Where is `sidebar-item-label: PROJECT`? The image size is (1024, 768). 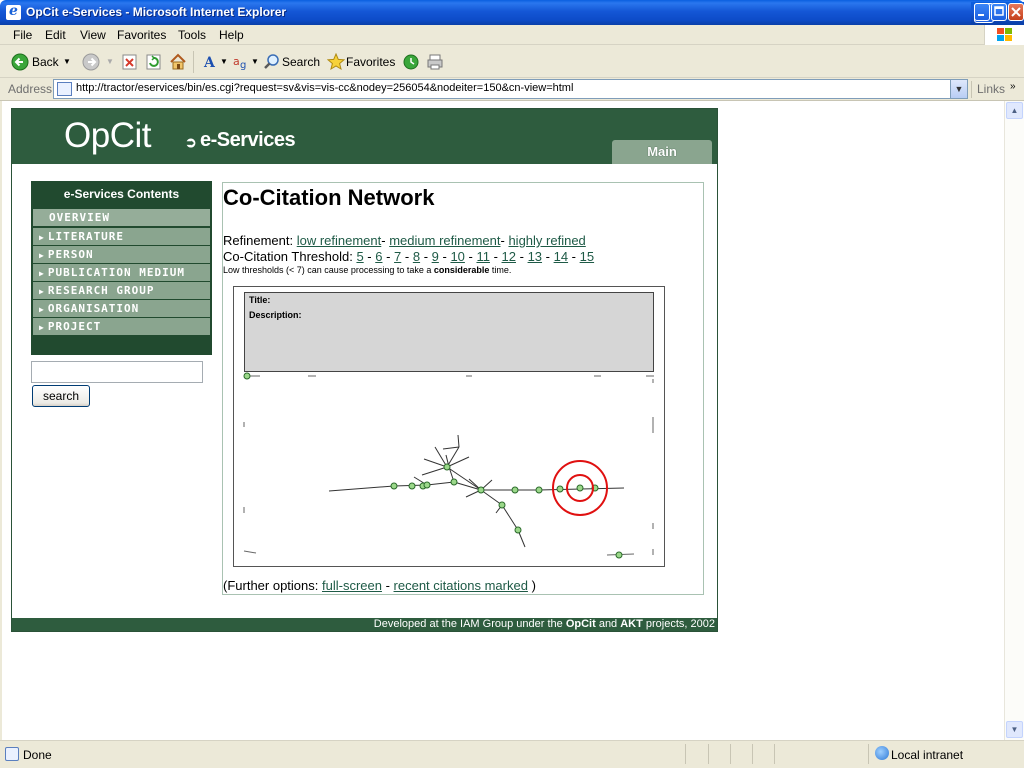 sidebar-item-label: PROJECT is located at coordinates (74, 326).